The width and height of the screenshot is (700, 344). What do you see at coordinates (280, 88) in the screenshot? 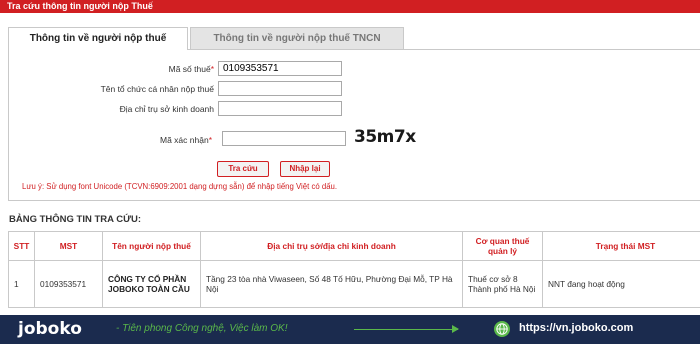
I see `org-name-input` at bounding box center [280, 88].